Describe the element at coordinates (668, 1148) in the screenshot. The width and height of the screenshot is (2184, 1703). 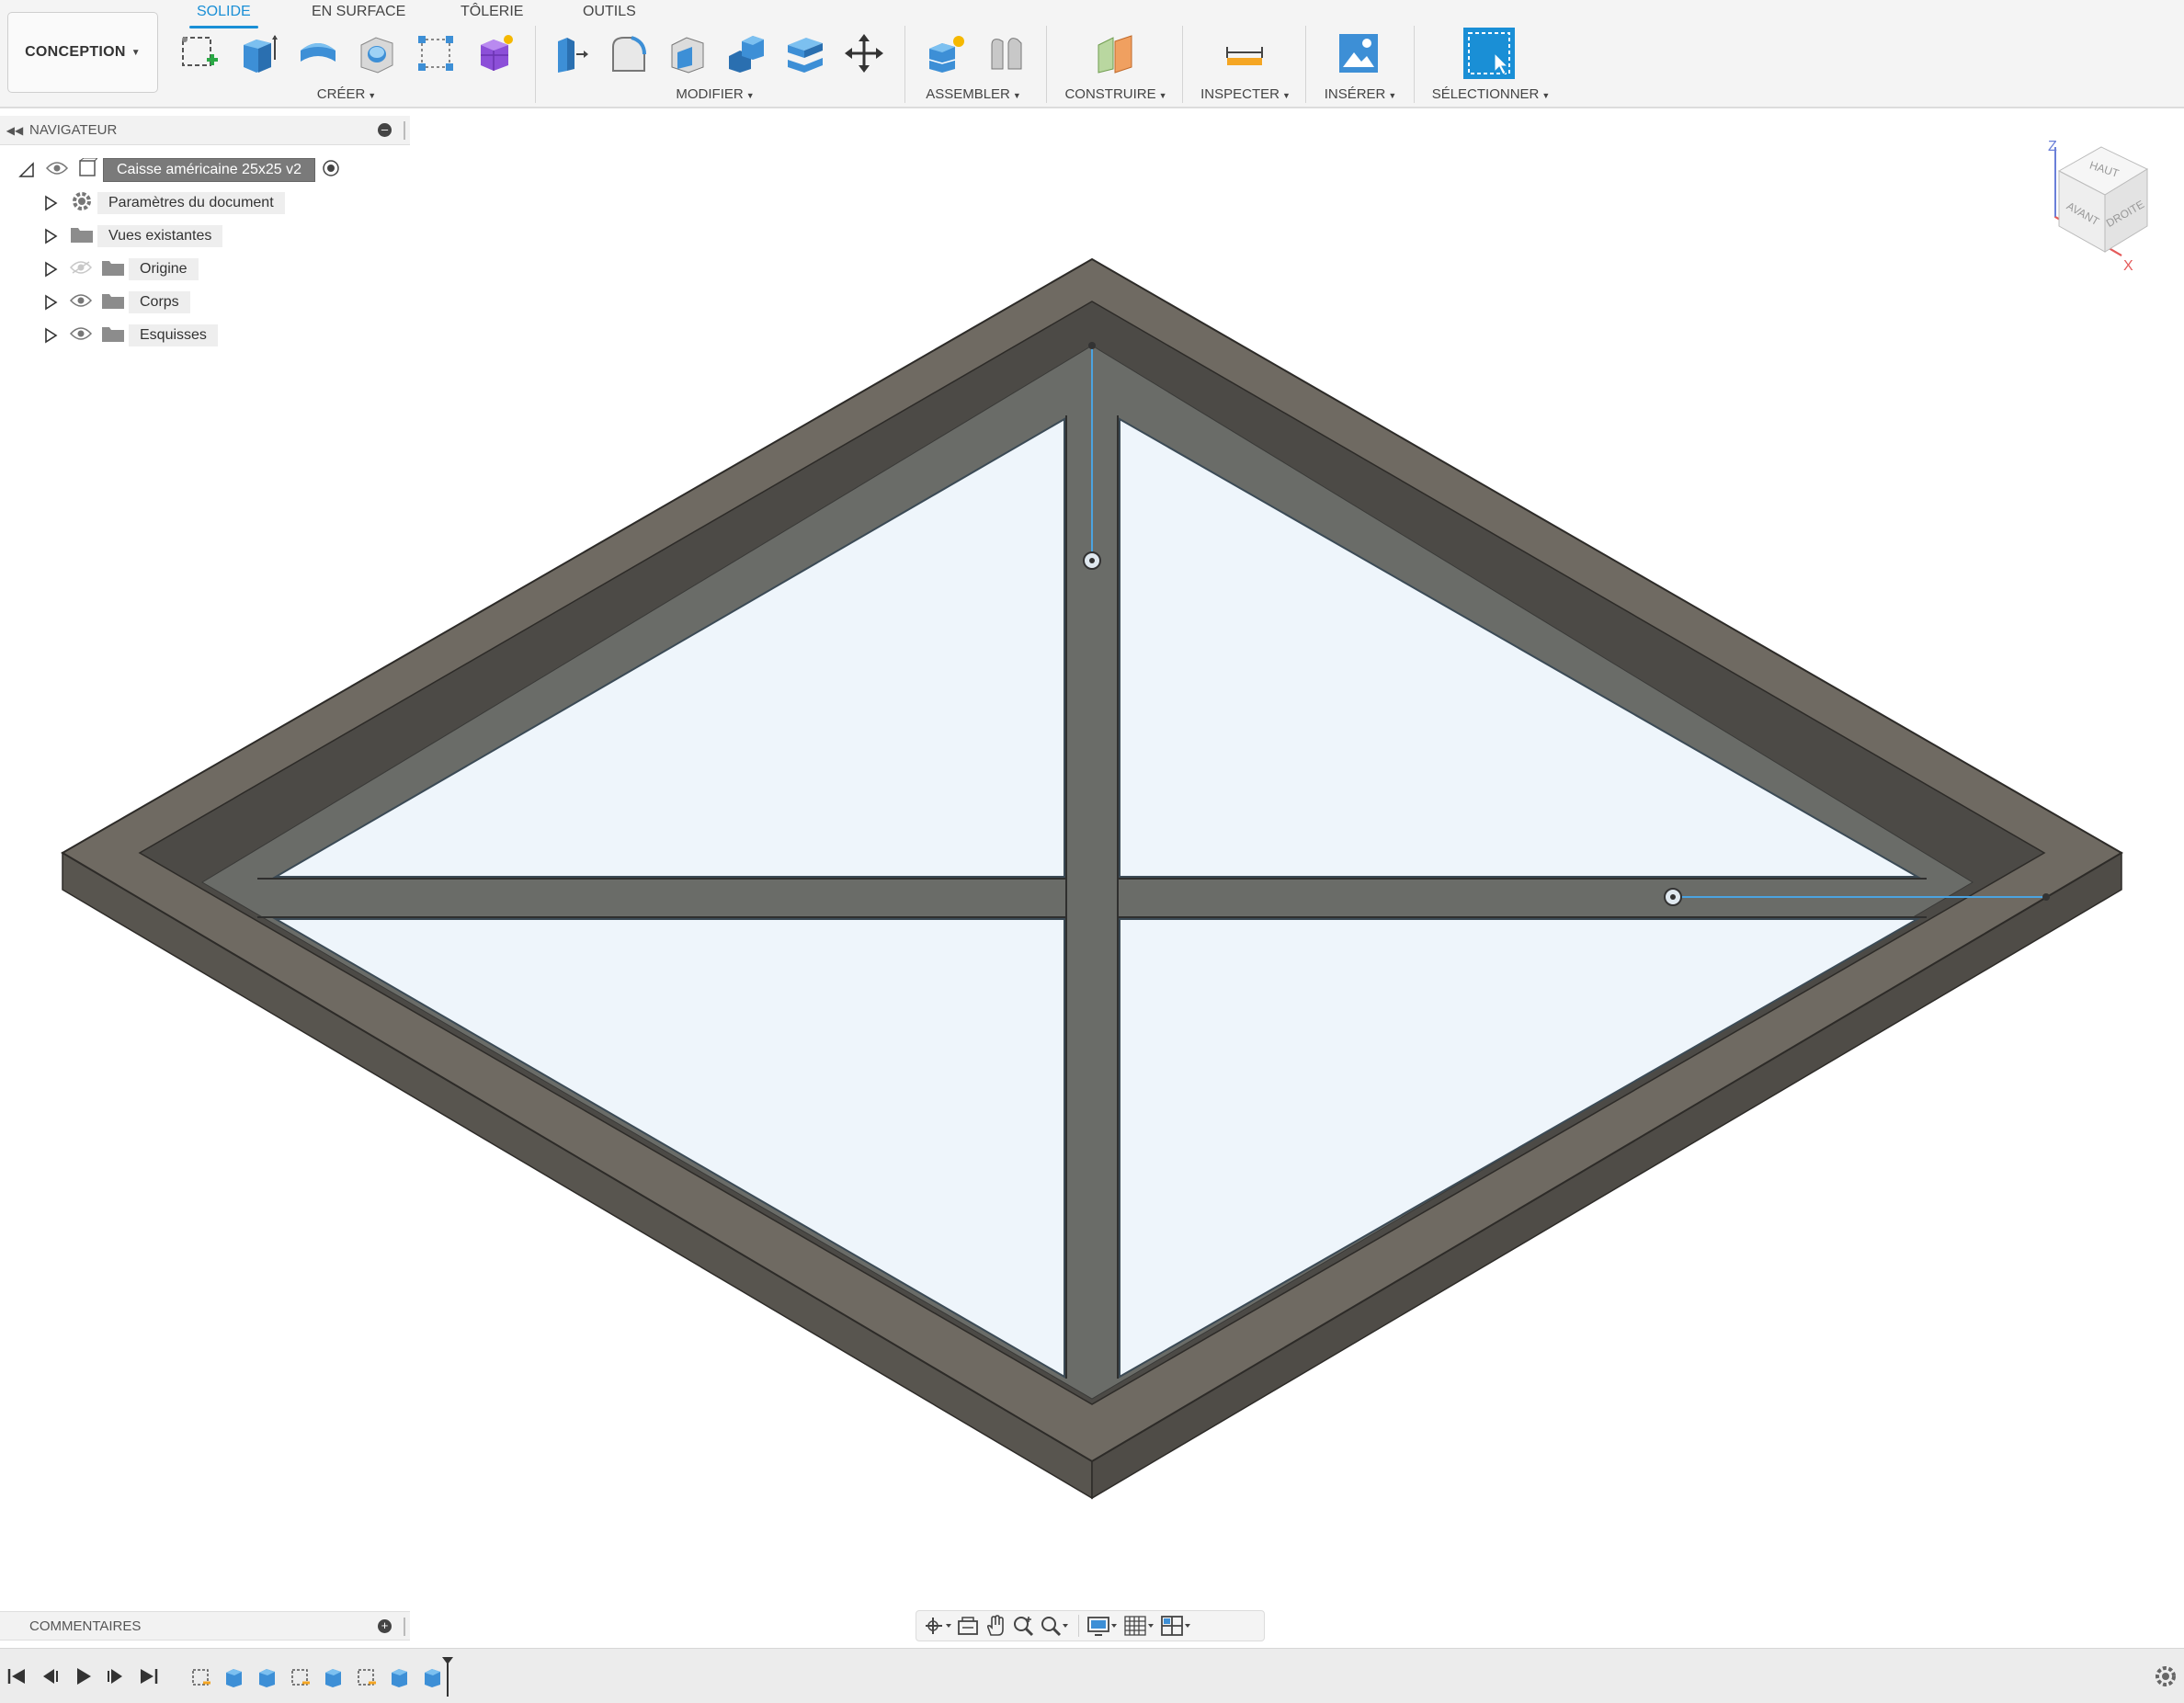
I see `glass-panel-bottom-left` at that location.